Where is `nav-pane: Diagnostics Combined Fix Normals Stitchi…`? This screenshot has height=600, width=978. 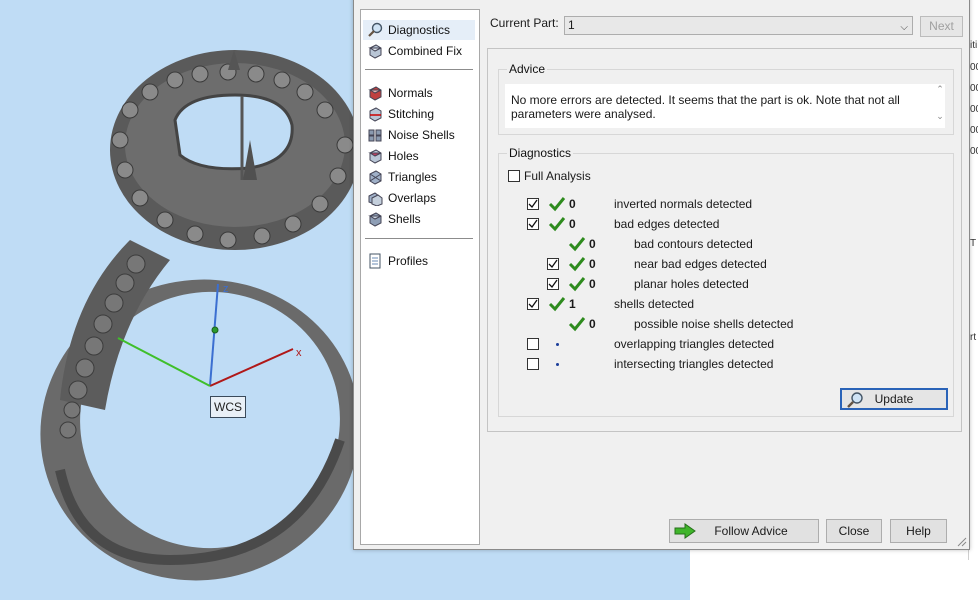
nav-pane: Diagnostics Combined Fix Normals Stitchi… is located at coordinates (420, 277).